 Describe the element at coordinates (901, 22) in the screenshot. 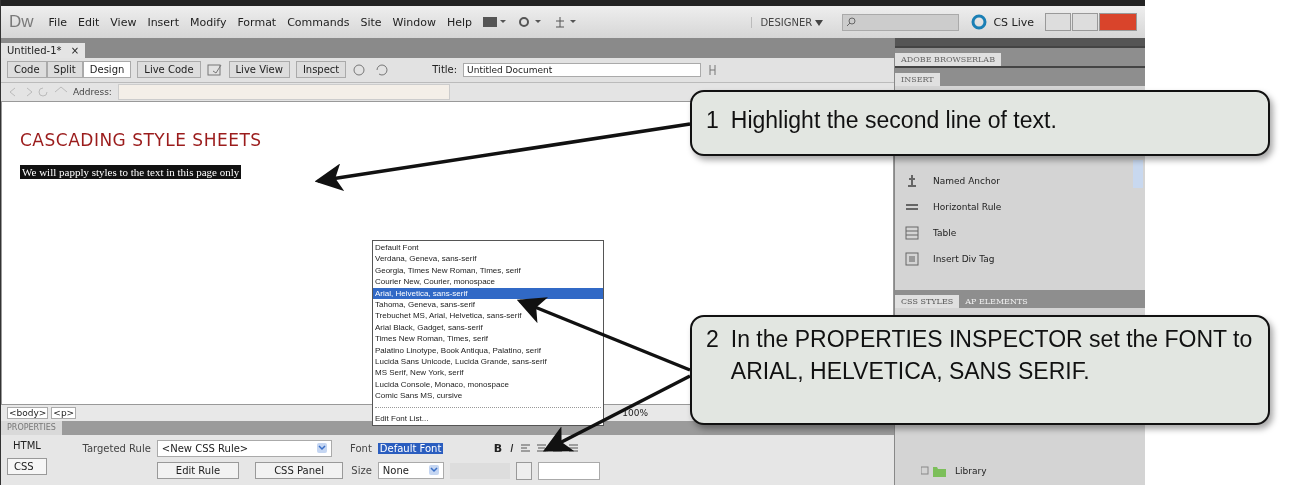

I see `search-field` at that location.